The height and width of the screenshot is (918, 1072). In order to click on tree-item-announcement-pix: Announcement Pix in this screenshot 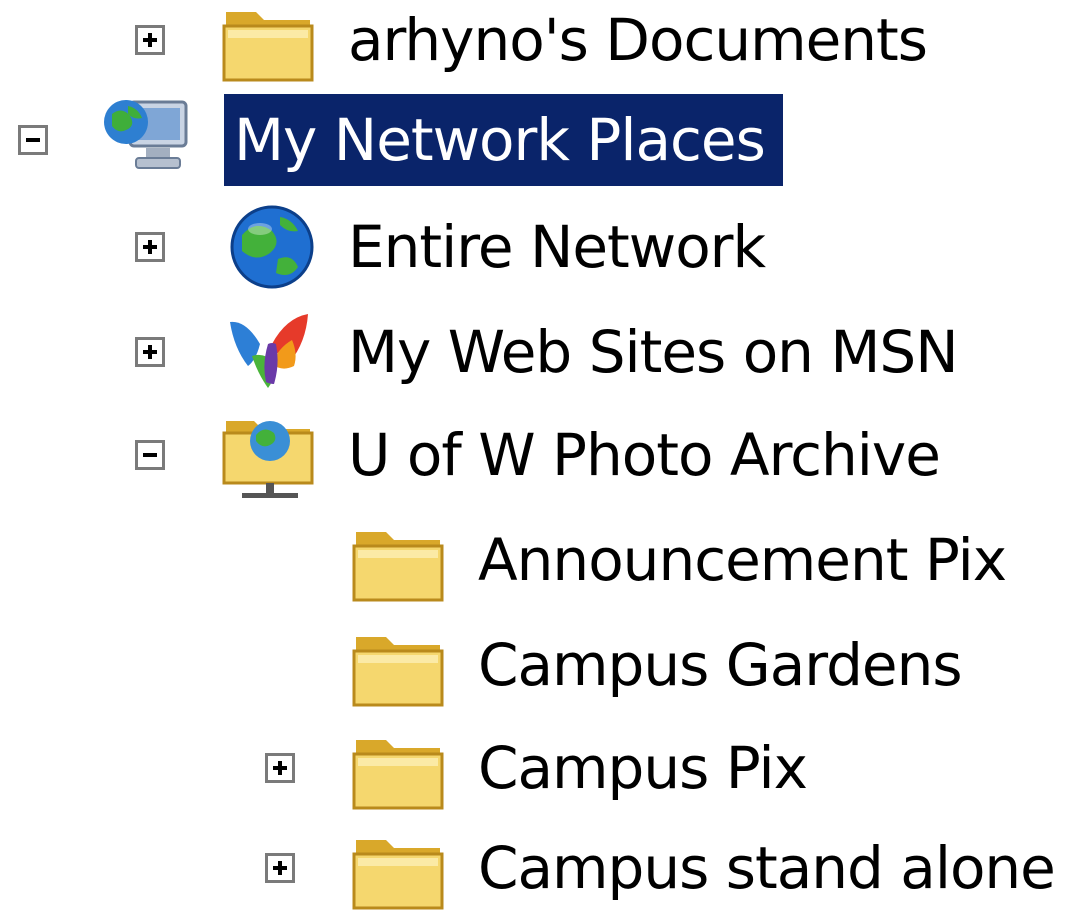, I will do `click(536, 560)`.